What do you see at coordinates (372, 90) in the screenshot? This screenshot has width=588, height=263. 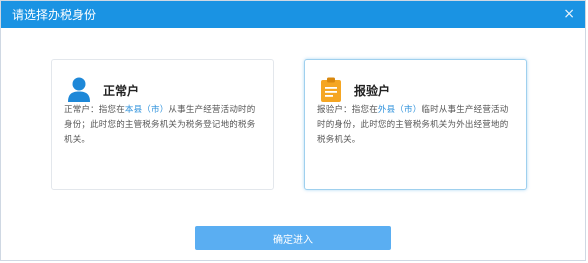 I see `card-title: 报验户` at bounding box center [372, 90].